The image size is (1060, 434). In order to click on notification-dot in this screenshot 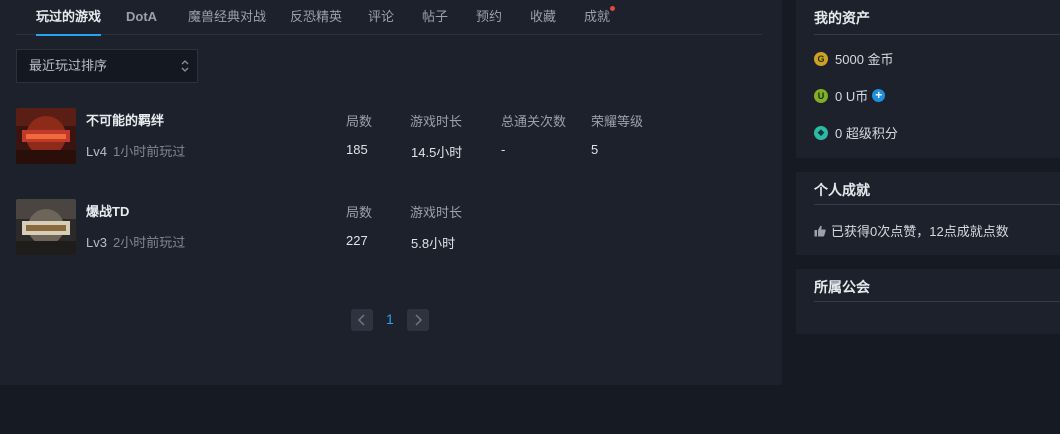, I will do `click(613, 8)`.